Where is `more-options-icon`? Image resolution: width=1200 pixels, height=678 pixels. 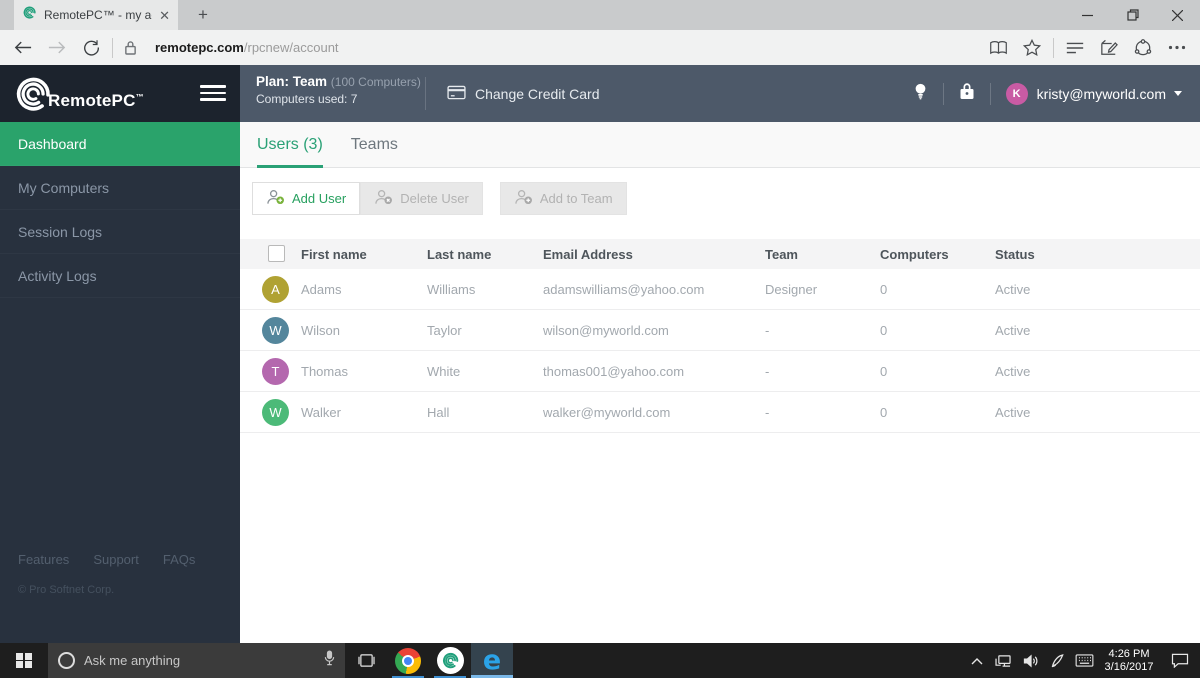
more-options-icon is located at coordinates (1177, 48).